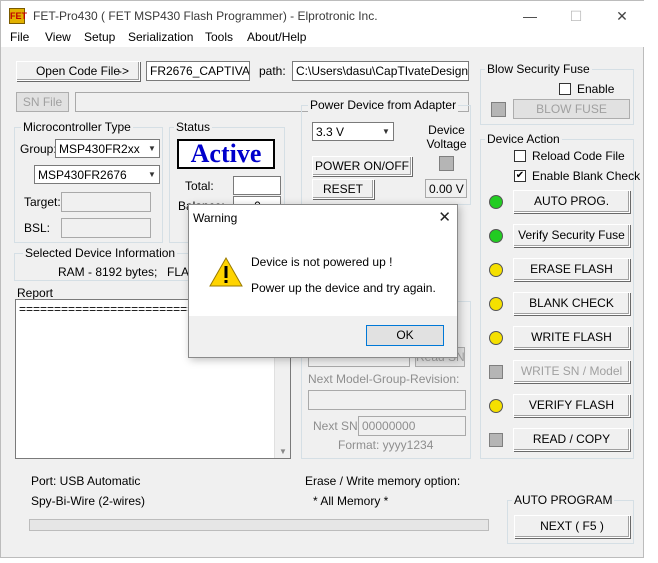 The height and width of the screenshot is (563, 658). I want to click on path-field: C:\Users\dasu\CapTIvateDesignCen, so click(380, 71).